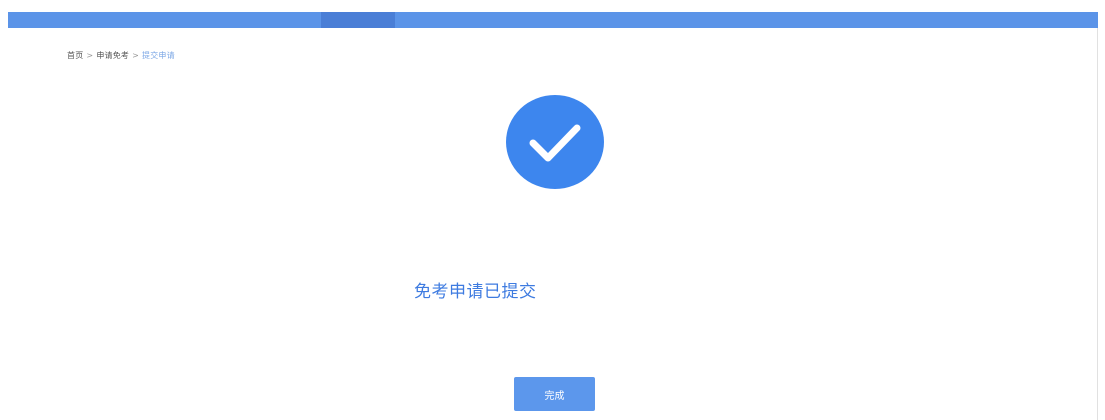  What do you see at coordinates (112, 55) in the screenshot?
I see `breadcrumb-item-apply: 申请免考` at bounding box center [112, 55].